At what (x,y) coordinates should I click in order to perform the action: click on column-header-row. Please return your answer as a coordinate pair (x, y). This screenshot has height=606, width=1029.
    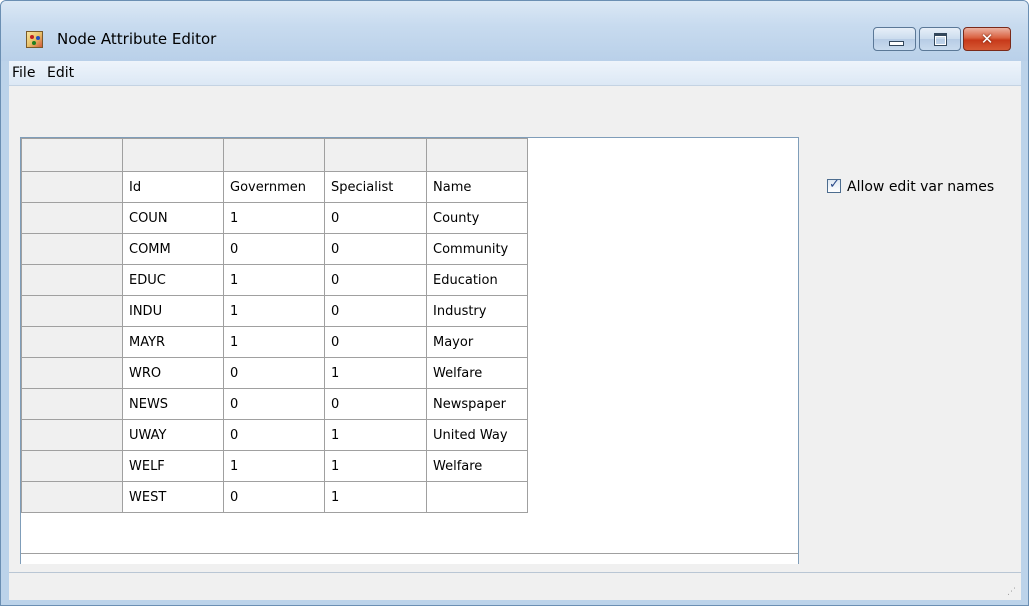
    Looking at the image, I should click on (274, 155).